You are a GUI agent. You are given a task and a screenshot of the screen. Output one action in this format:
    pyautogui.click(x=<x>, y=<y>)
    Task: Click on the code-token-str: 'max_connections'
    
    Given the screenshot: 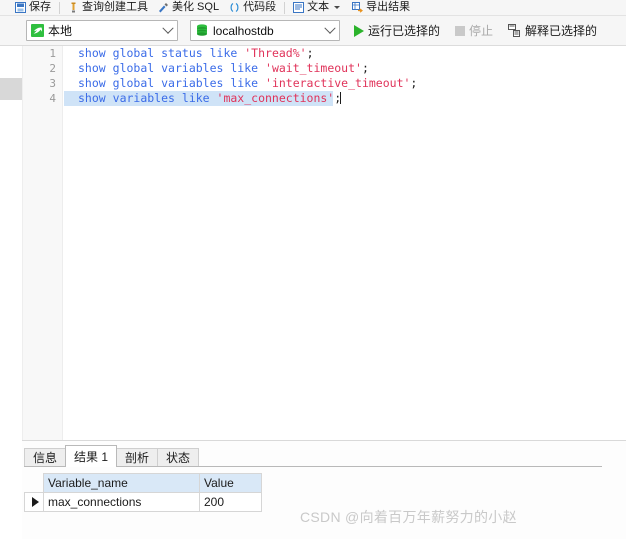 What is the action you would take?
    pyautogui.click(x=275, y=98)
    